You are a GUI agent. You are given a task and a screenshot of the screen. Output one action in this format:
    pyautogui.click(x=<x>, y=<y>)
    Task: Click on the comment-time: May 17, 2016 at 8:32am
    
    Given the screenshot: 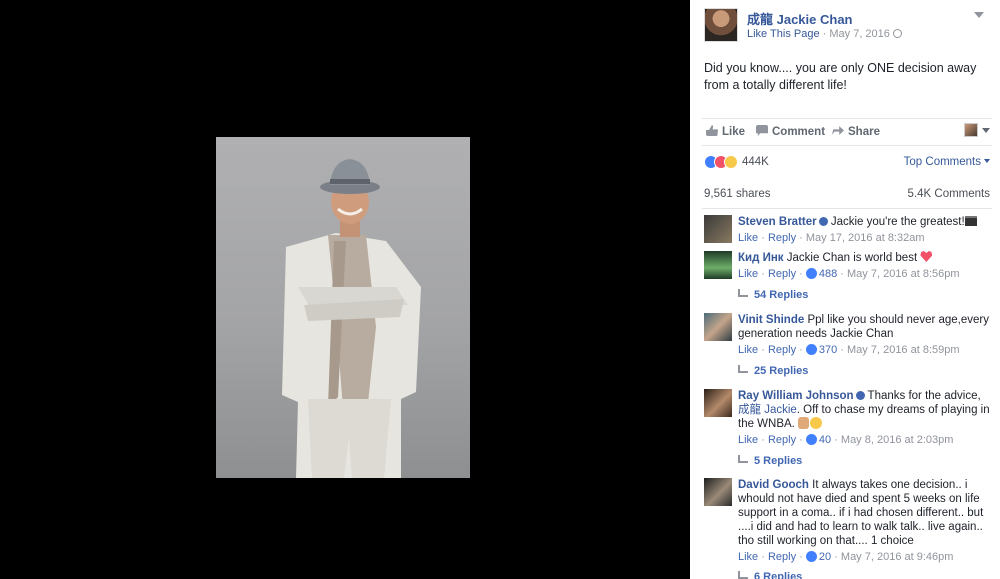 What is the action you would take?
    pyautogui.click(x=865, y=238)
    